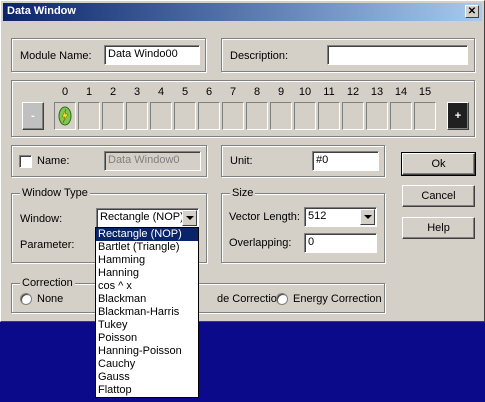 Image resolution: width=485 pixels, height=402 pixels. Describe the element at coordinates (337, 299) in the screenshot. I see `energy-correction-label: Energy Correction` at that location.